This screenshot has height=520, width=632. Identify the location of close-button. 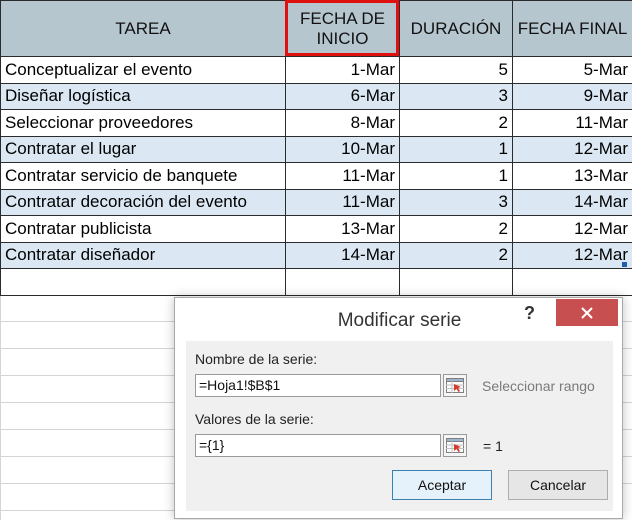
(587, 312).